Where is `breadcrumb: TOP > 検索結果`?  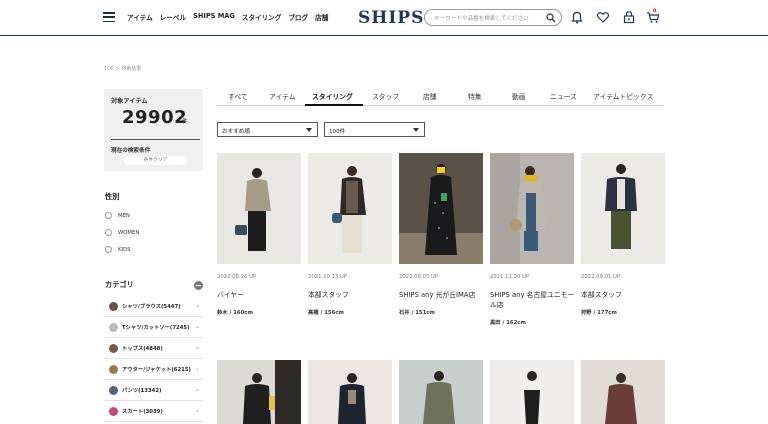 breadcrumb: TOP > 検索結果 is located at coordinates (122, 68).